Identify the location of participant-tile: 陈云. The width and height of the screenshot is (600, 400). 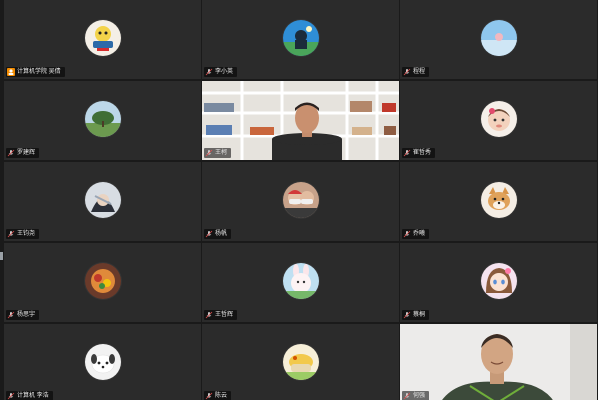
(300, 362).